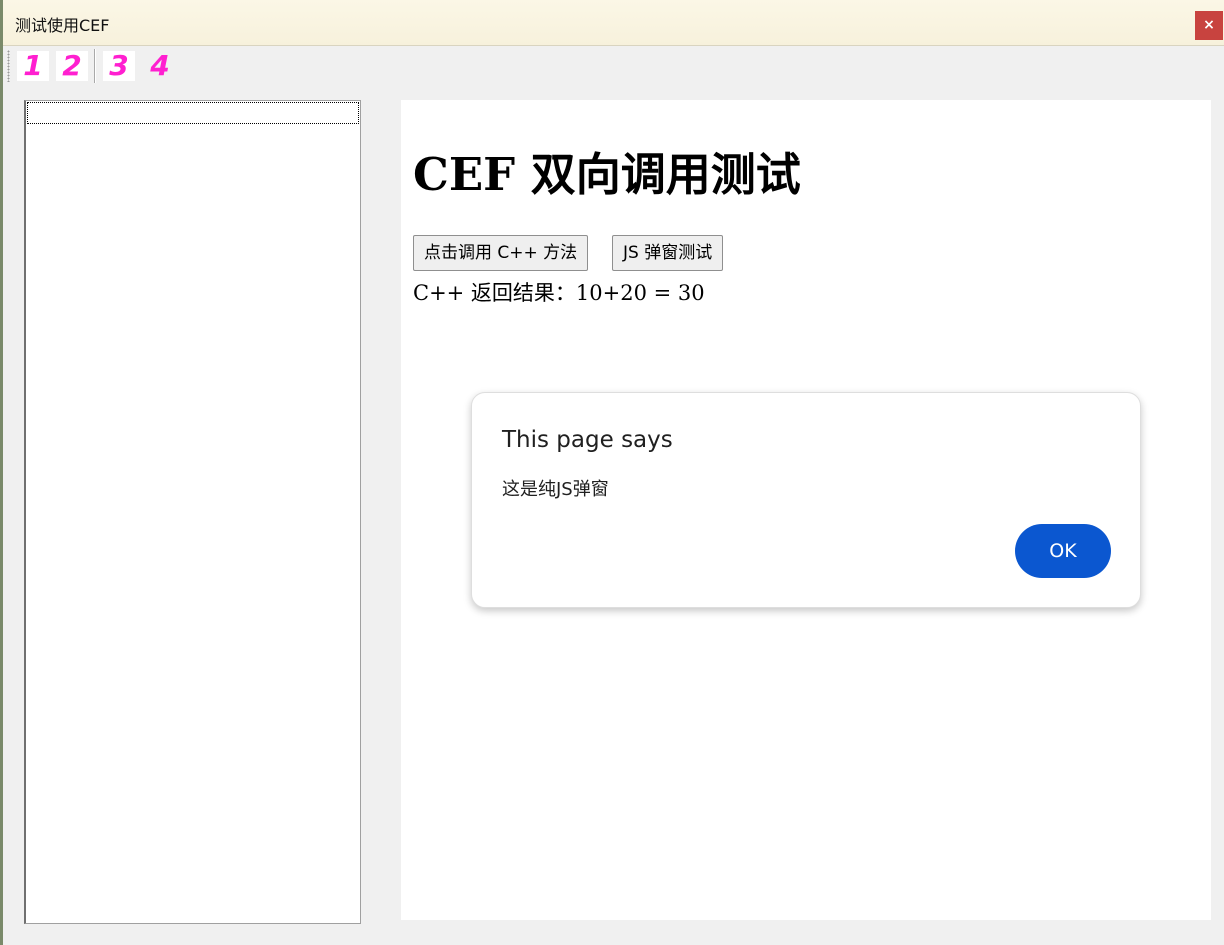 The image size is (1224, 945). I want to click on dialog-ok-button: OK, so click(1063, 551).